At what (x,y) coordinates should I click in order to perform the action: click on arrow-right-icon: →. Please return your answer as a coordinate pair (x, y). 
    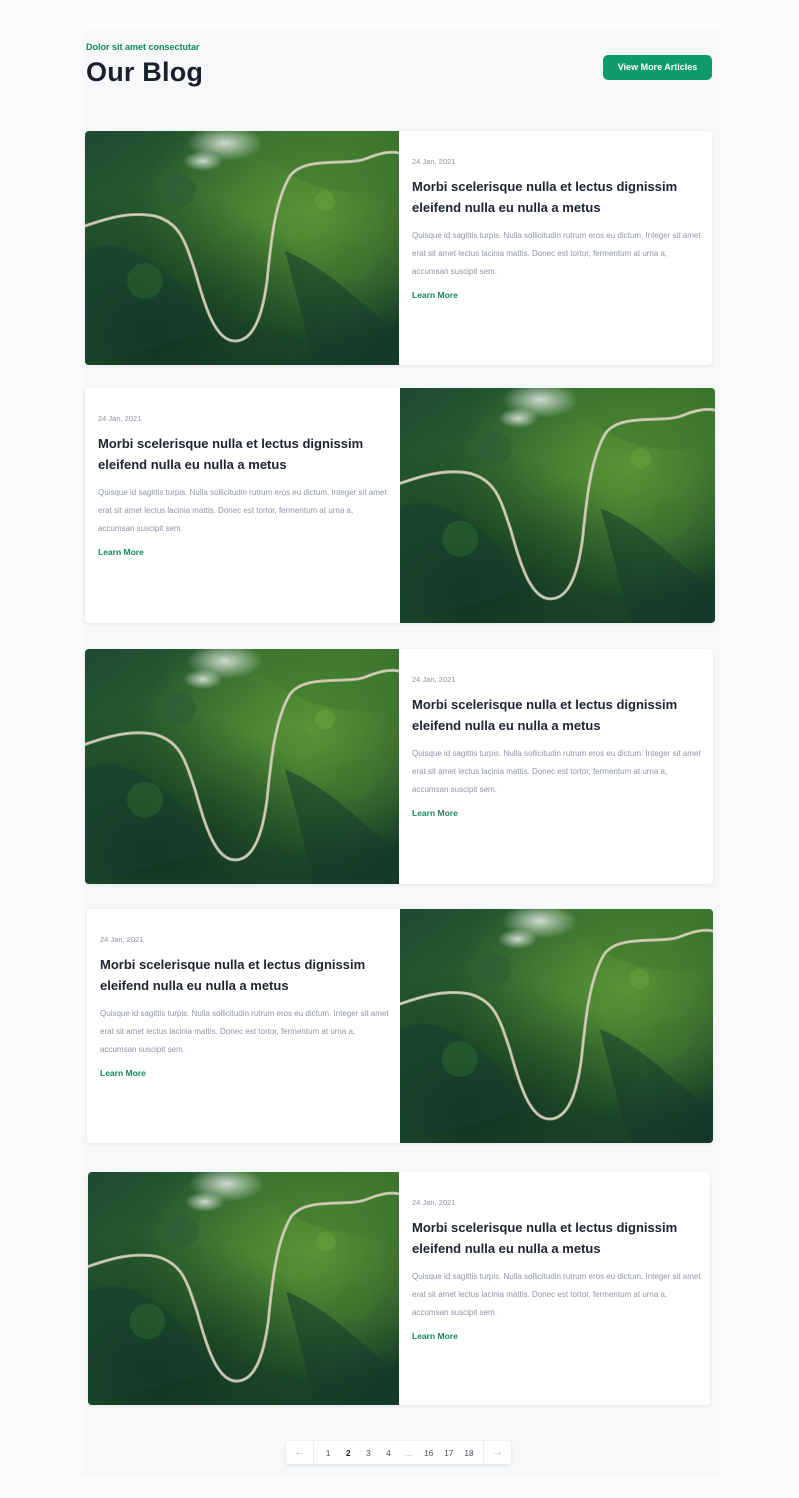
    Looking at the image, I should click on (497, 1452).